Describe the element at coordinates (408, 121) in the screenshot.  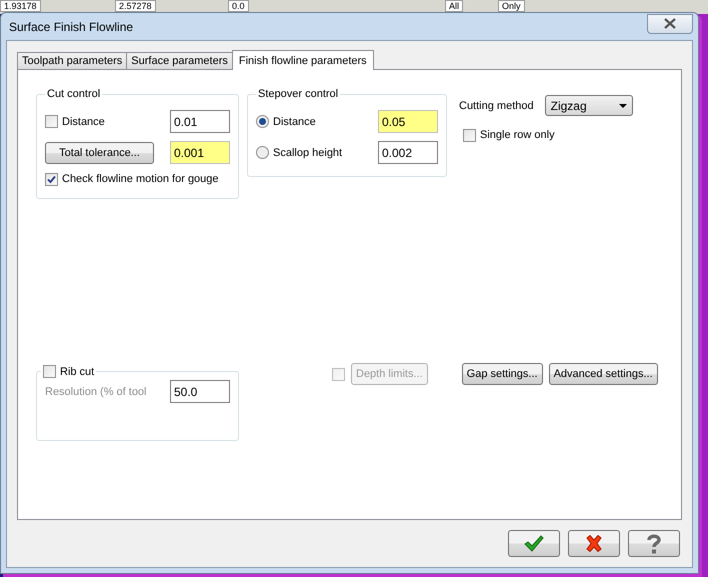
I see `stepover-field: 0.05` at that location.